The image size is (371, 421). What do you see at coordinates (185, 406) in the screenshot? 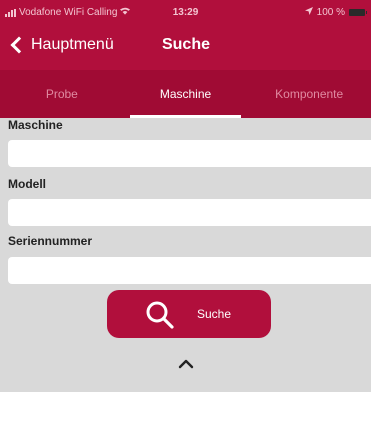
I see `bottom-area` at bounding box center [185, 406].